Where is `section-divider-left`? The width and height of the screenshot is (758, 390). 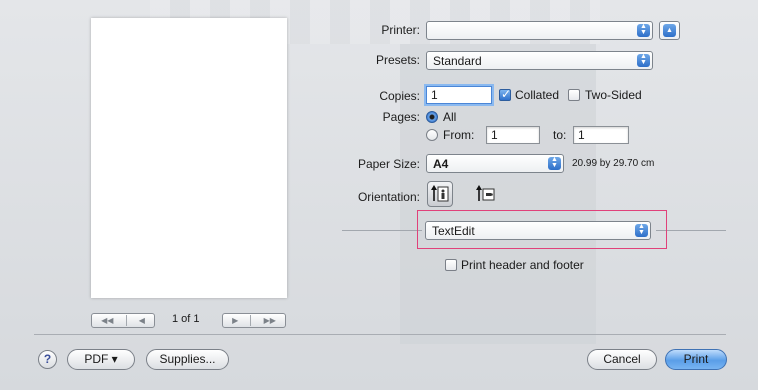
section-divider-left is located at coordinates (382, 230).